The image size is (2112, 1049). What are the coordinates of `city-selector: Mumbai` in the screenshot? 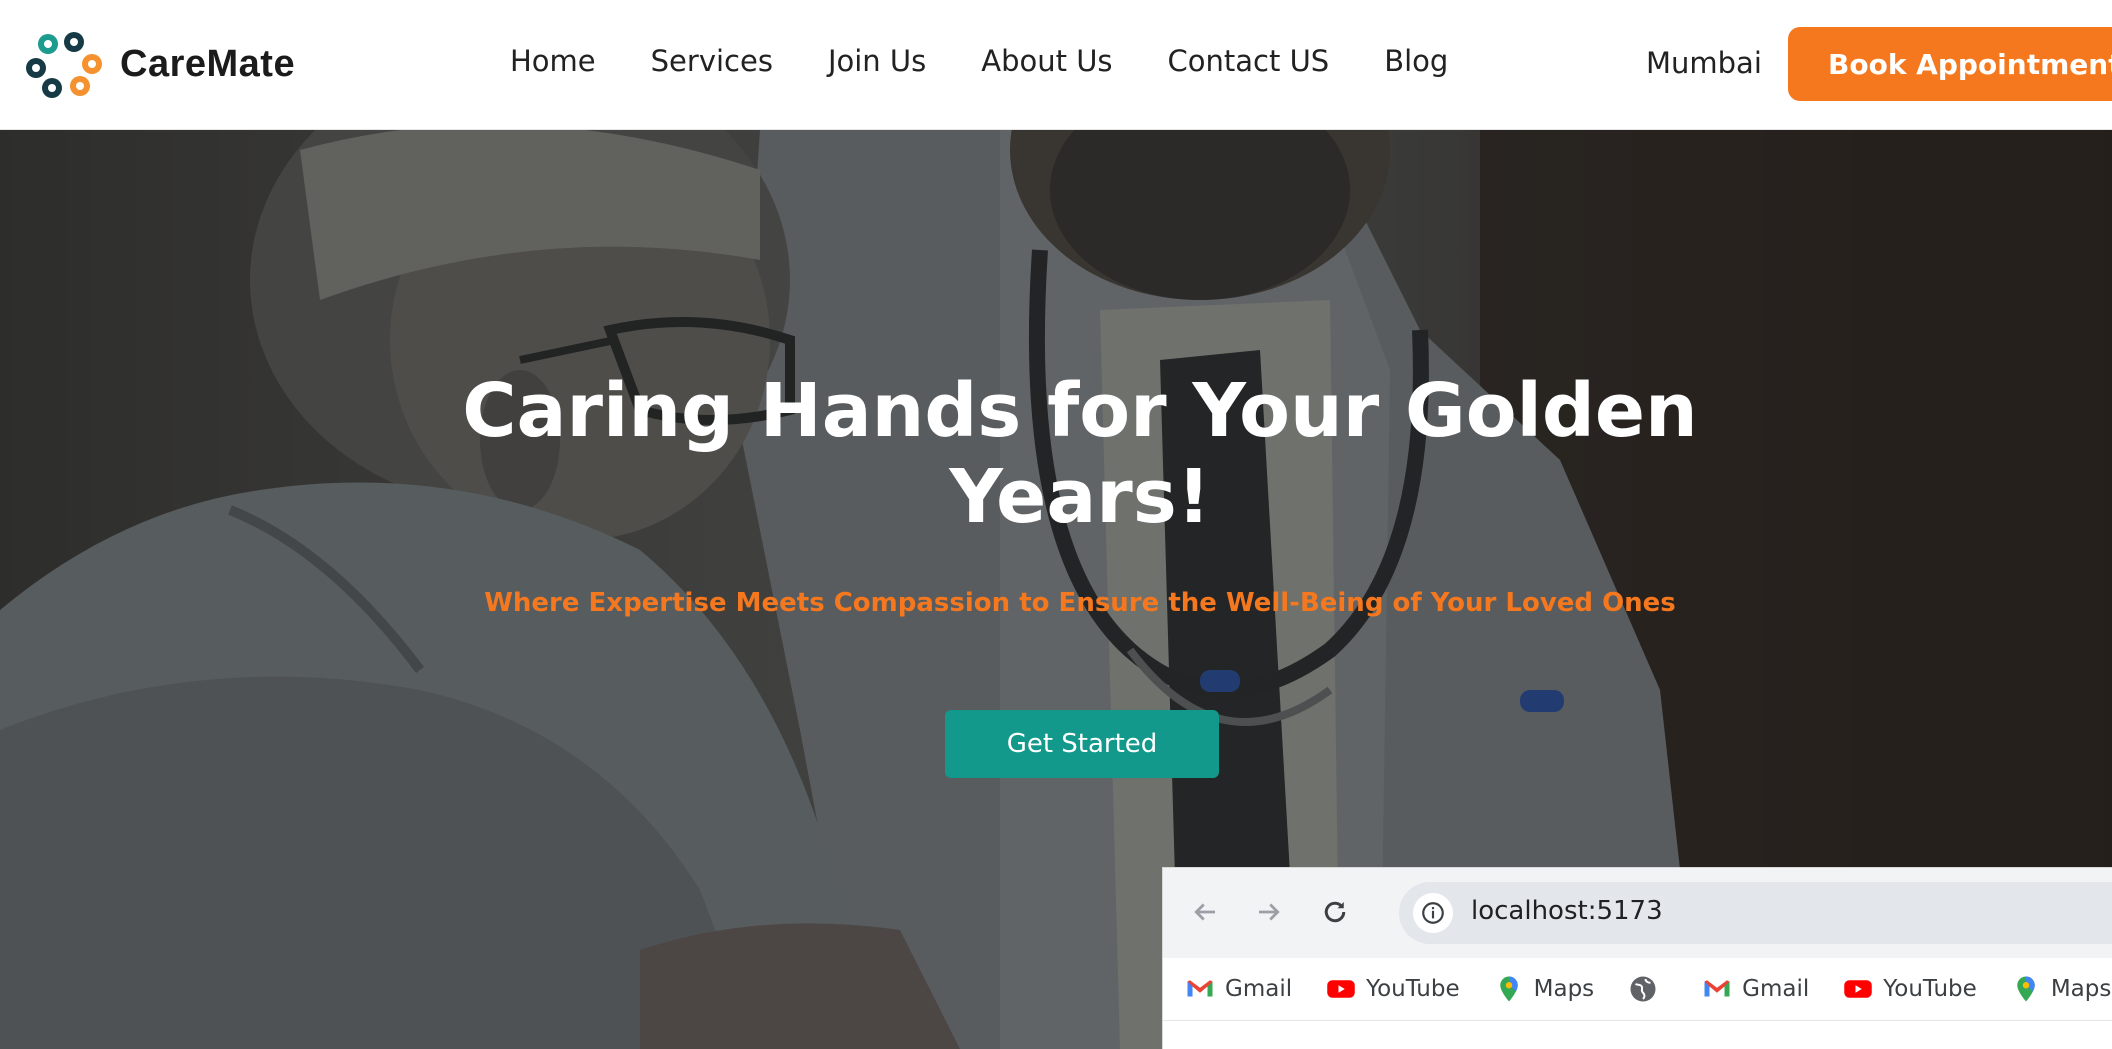 It's located at (1704, 63).